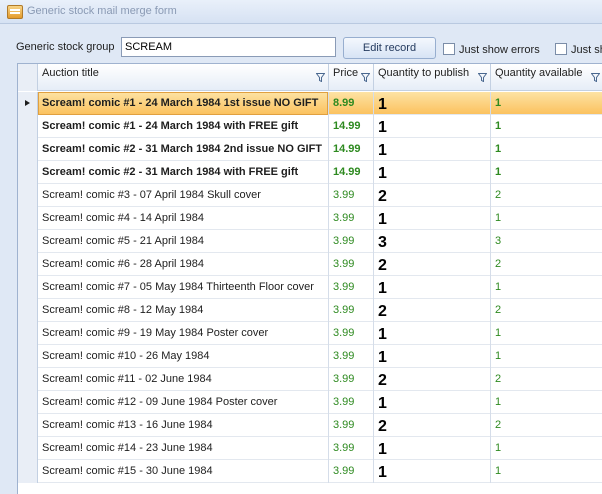  What do you see at coordinates (351, 77) in the screenshot?
I see `column-header-price: Price` at bounding box center [351, 77].